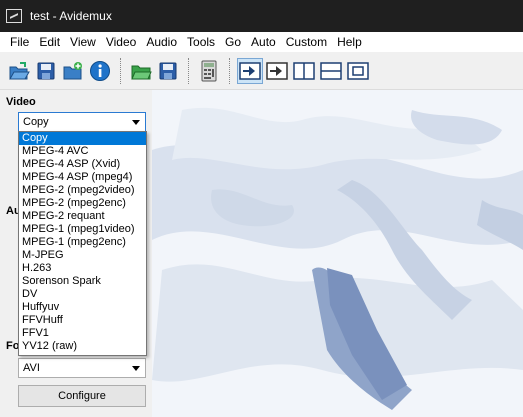 The image size is (523, 417). What do you see at coordinates (46, 71) in the screenshot?
I see `save-file-icon` at bounding box center [46, 71].